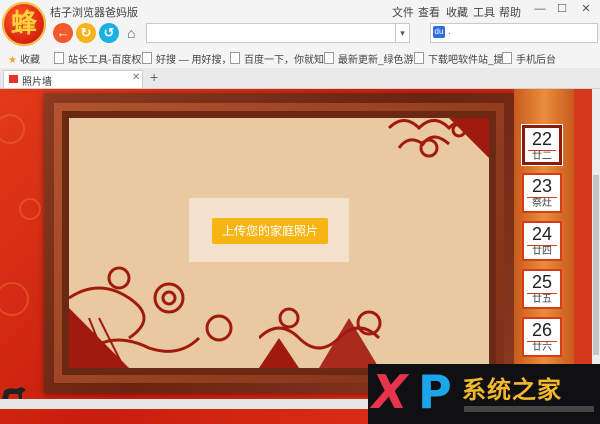 The height and width of the screenshot is (424, 600). What do you see at coordinates (542, 251) in the screenshot?
I see `calendar-day-label: 廿四` at bounding box center [542, 251].